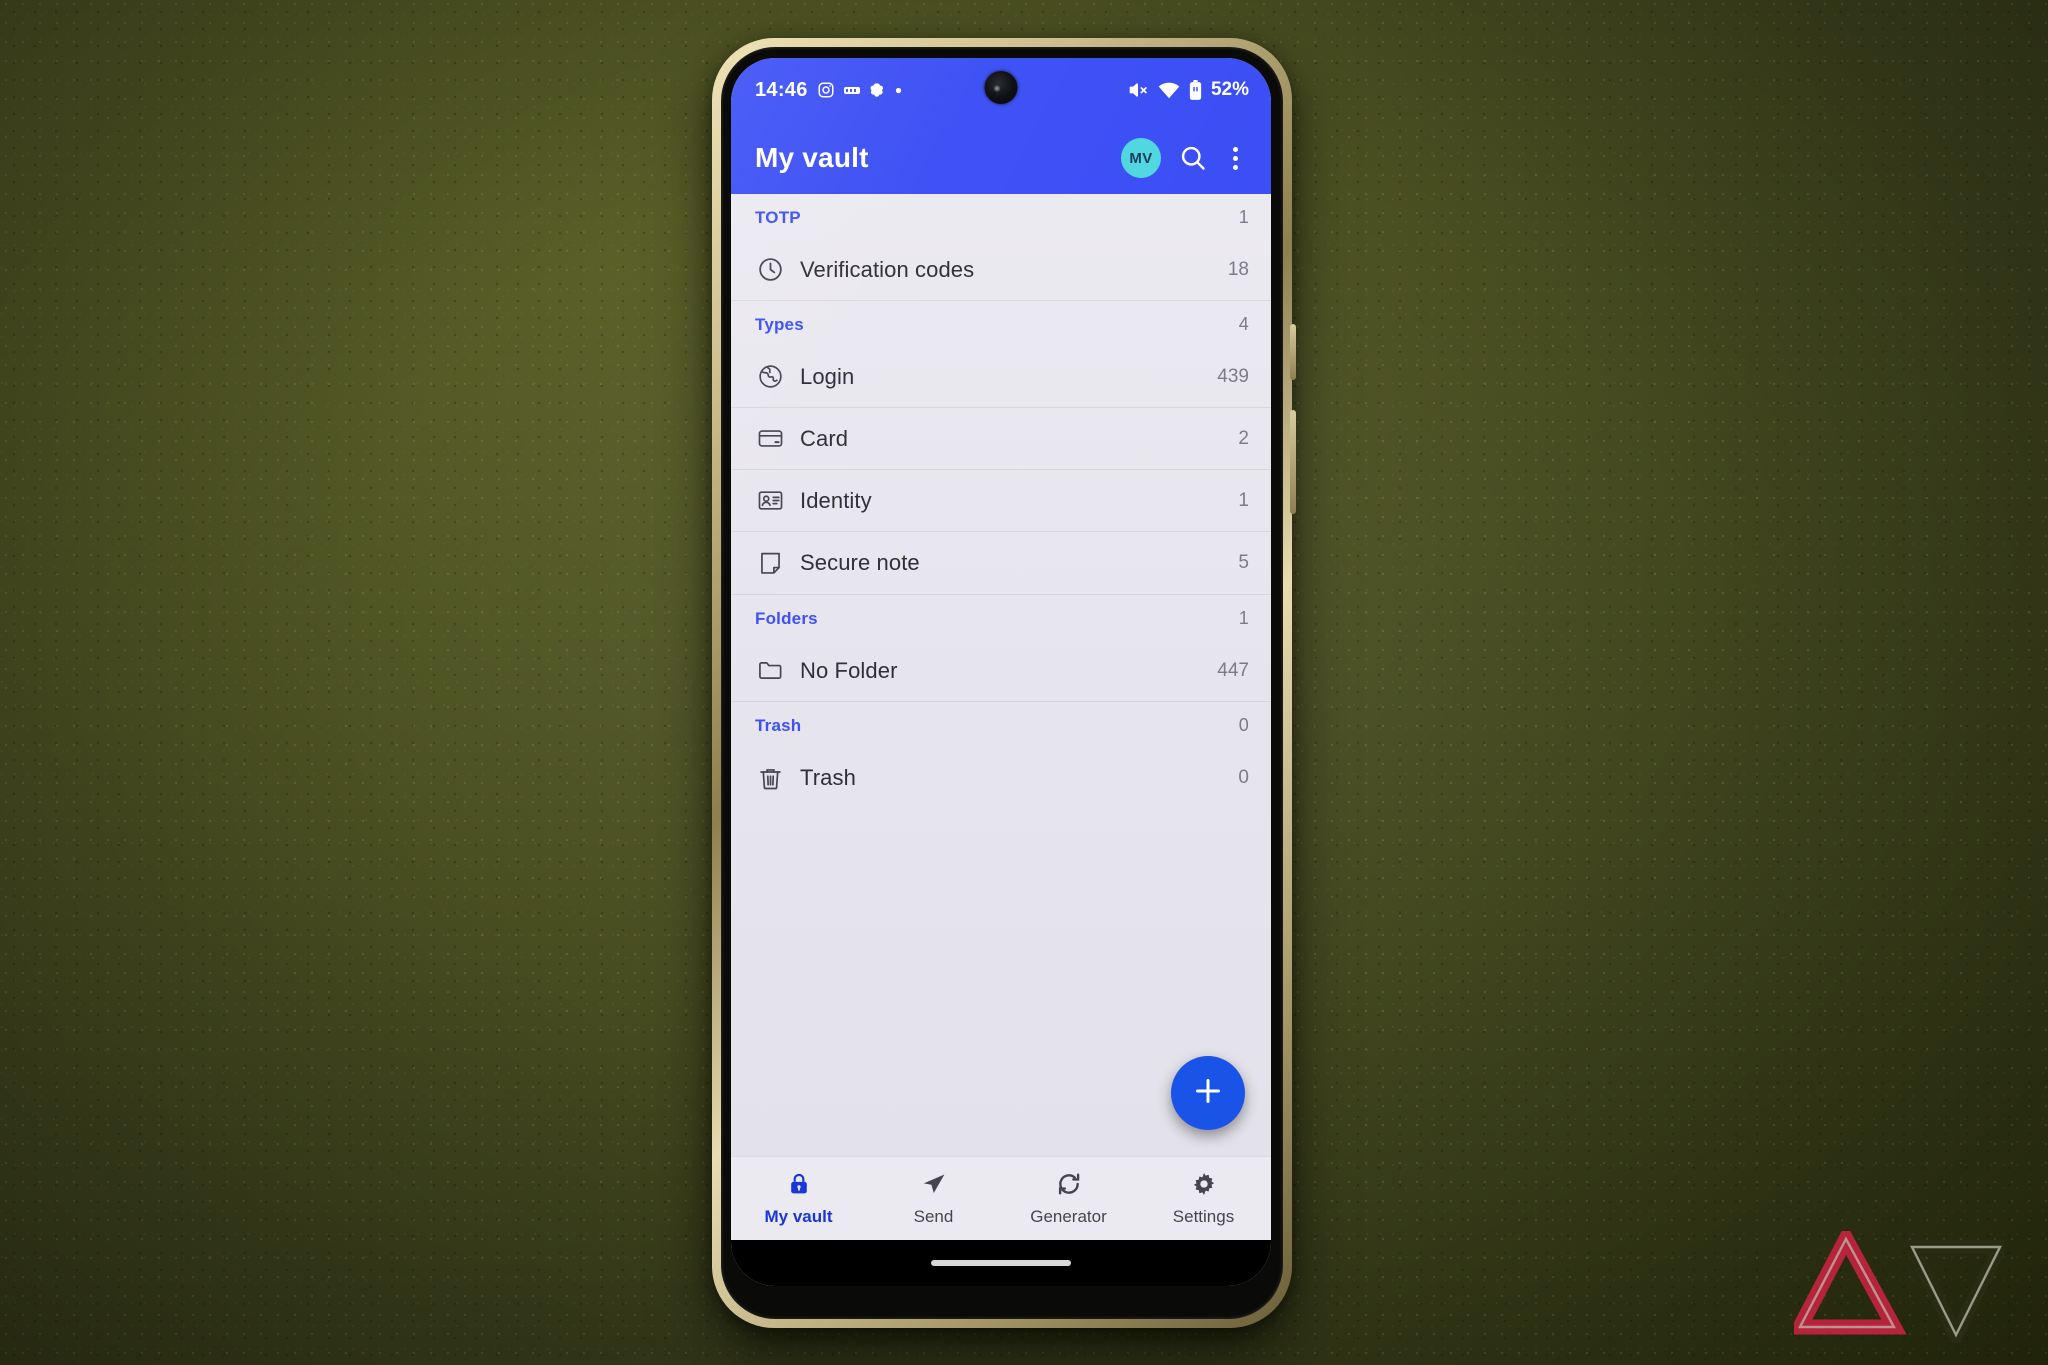 The width and height of the screenshot is (2048, 1365). Describe the element at coordinates (1001, 724) in the screenshot. I see `section-header-trash: Trash 0` at that location.